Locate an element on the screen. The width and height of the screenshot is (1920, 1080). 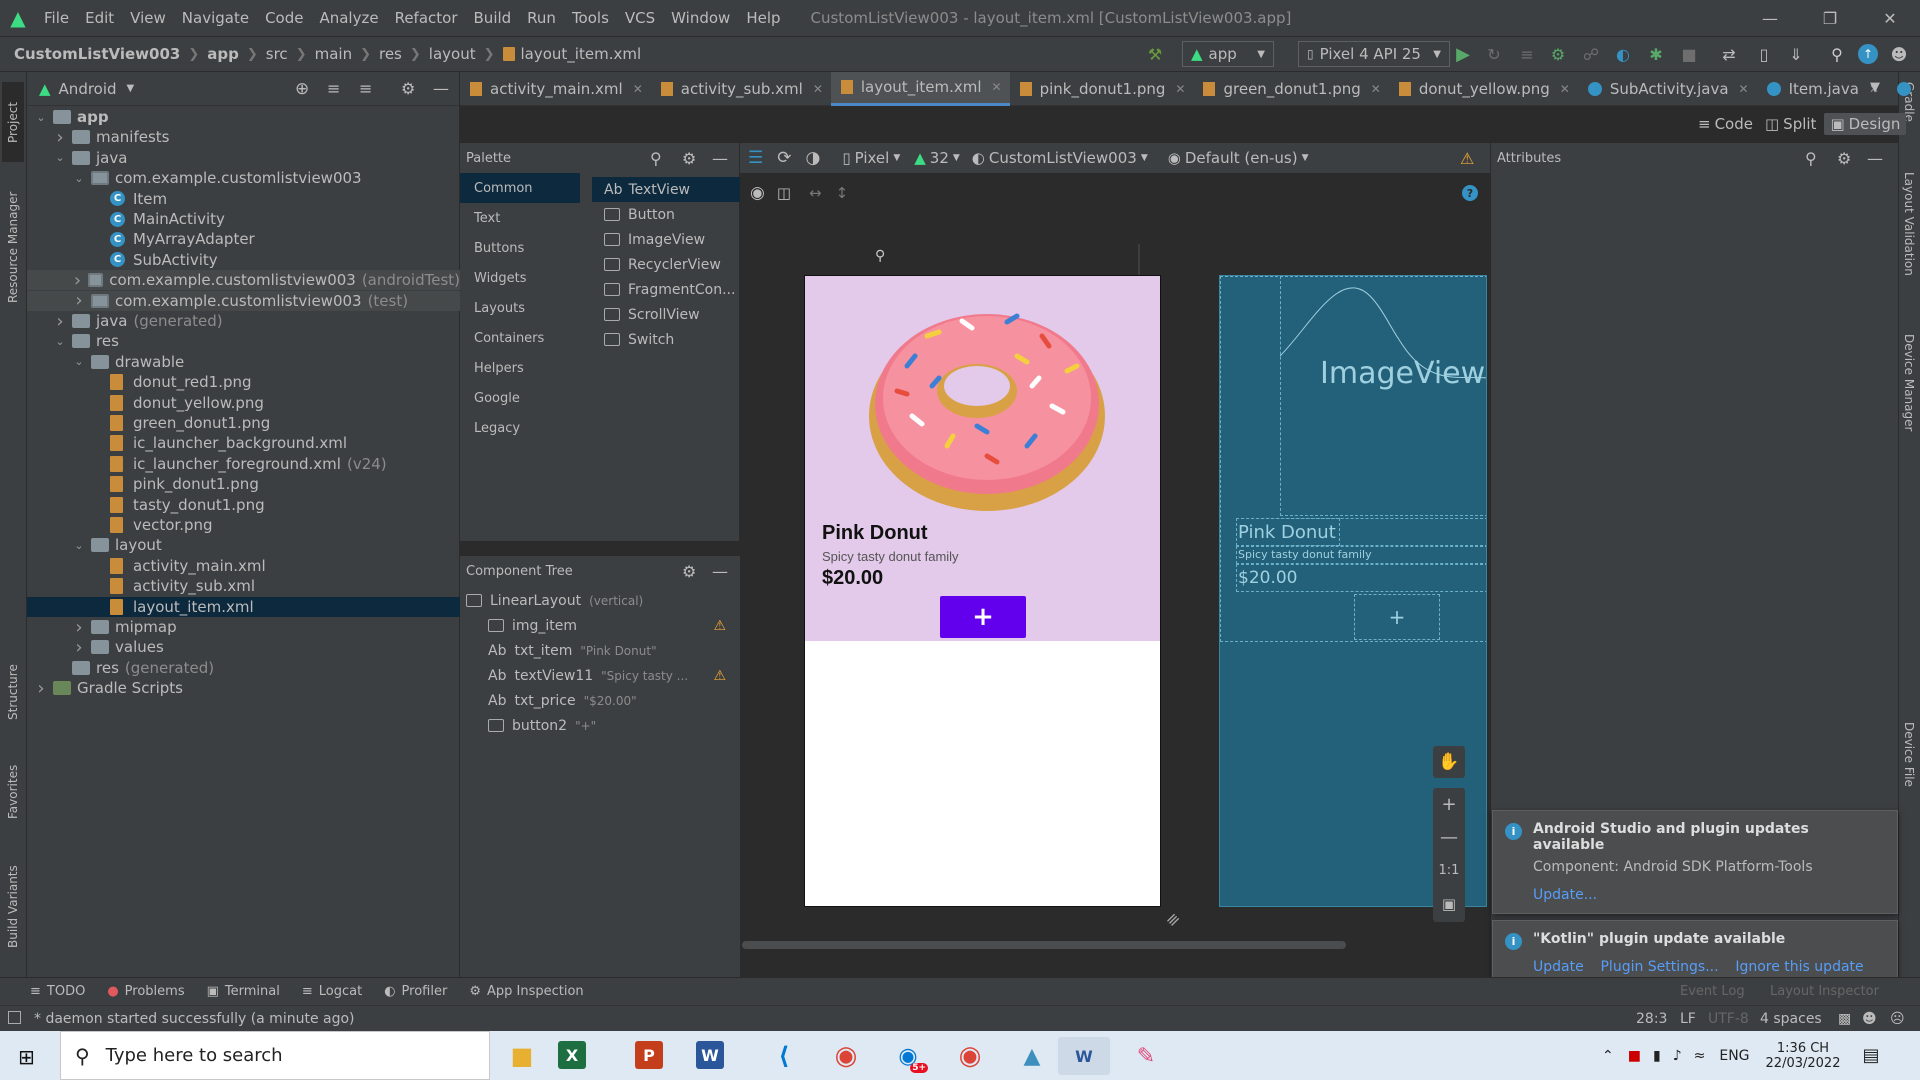
run-icon: ▶ is located at coordinates (1463, 54).